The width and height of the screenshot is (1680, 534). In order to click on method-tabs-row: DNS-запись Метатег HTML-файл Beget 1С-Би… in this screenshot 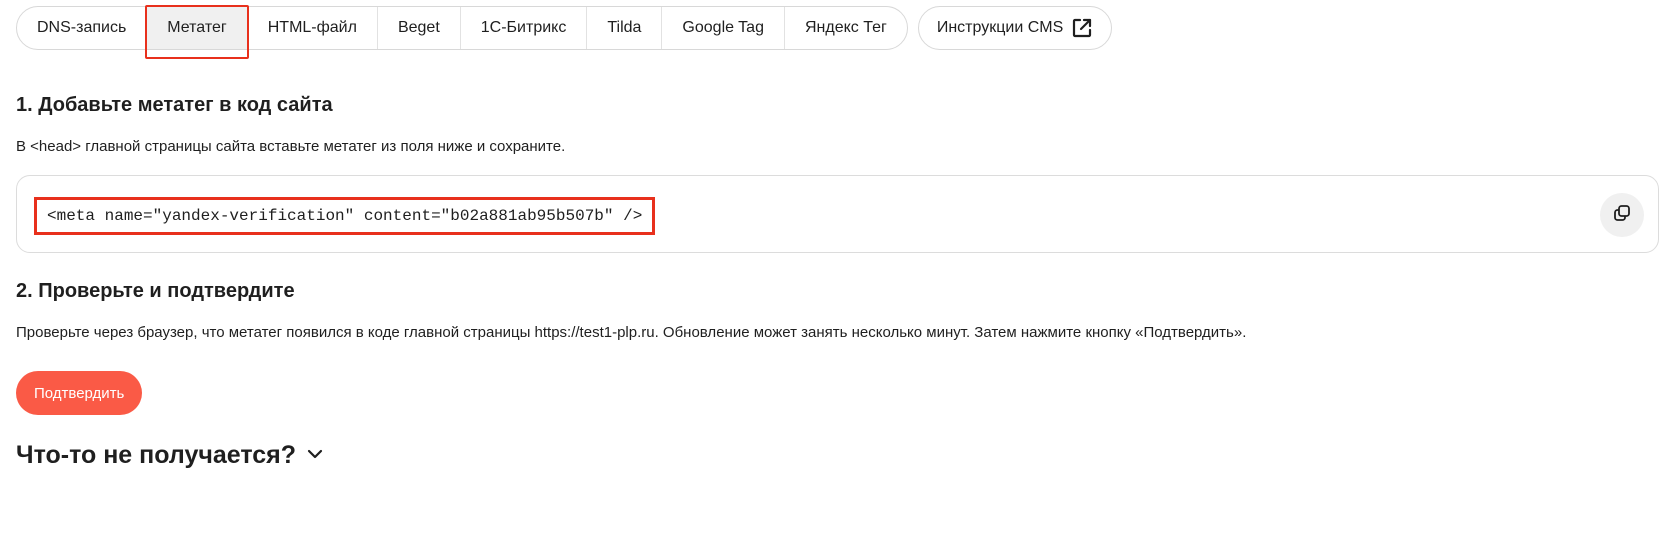, I will do `click(564, 32)`.